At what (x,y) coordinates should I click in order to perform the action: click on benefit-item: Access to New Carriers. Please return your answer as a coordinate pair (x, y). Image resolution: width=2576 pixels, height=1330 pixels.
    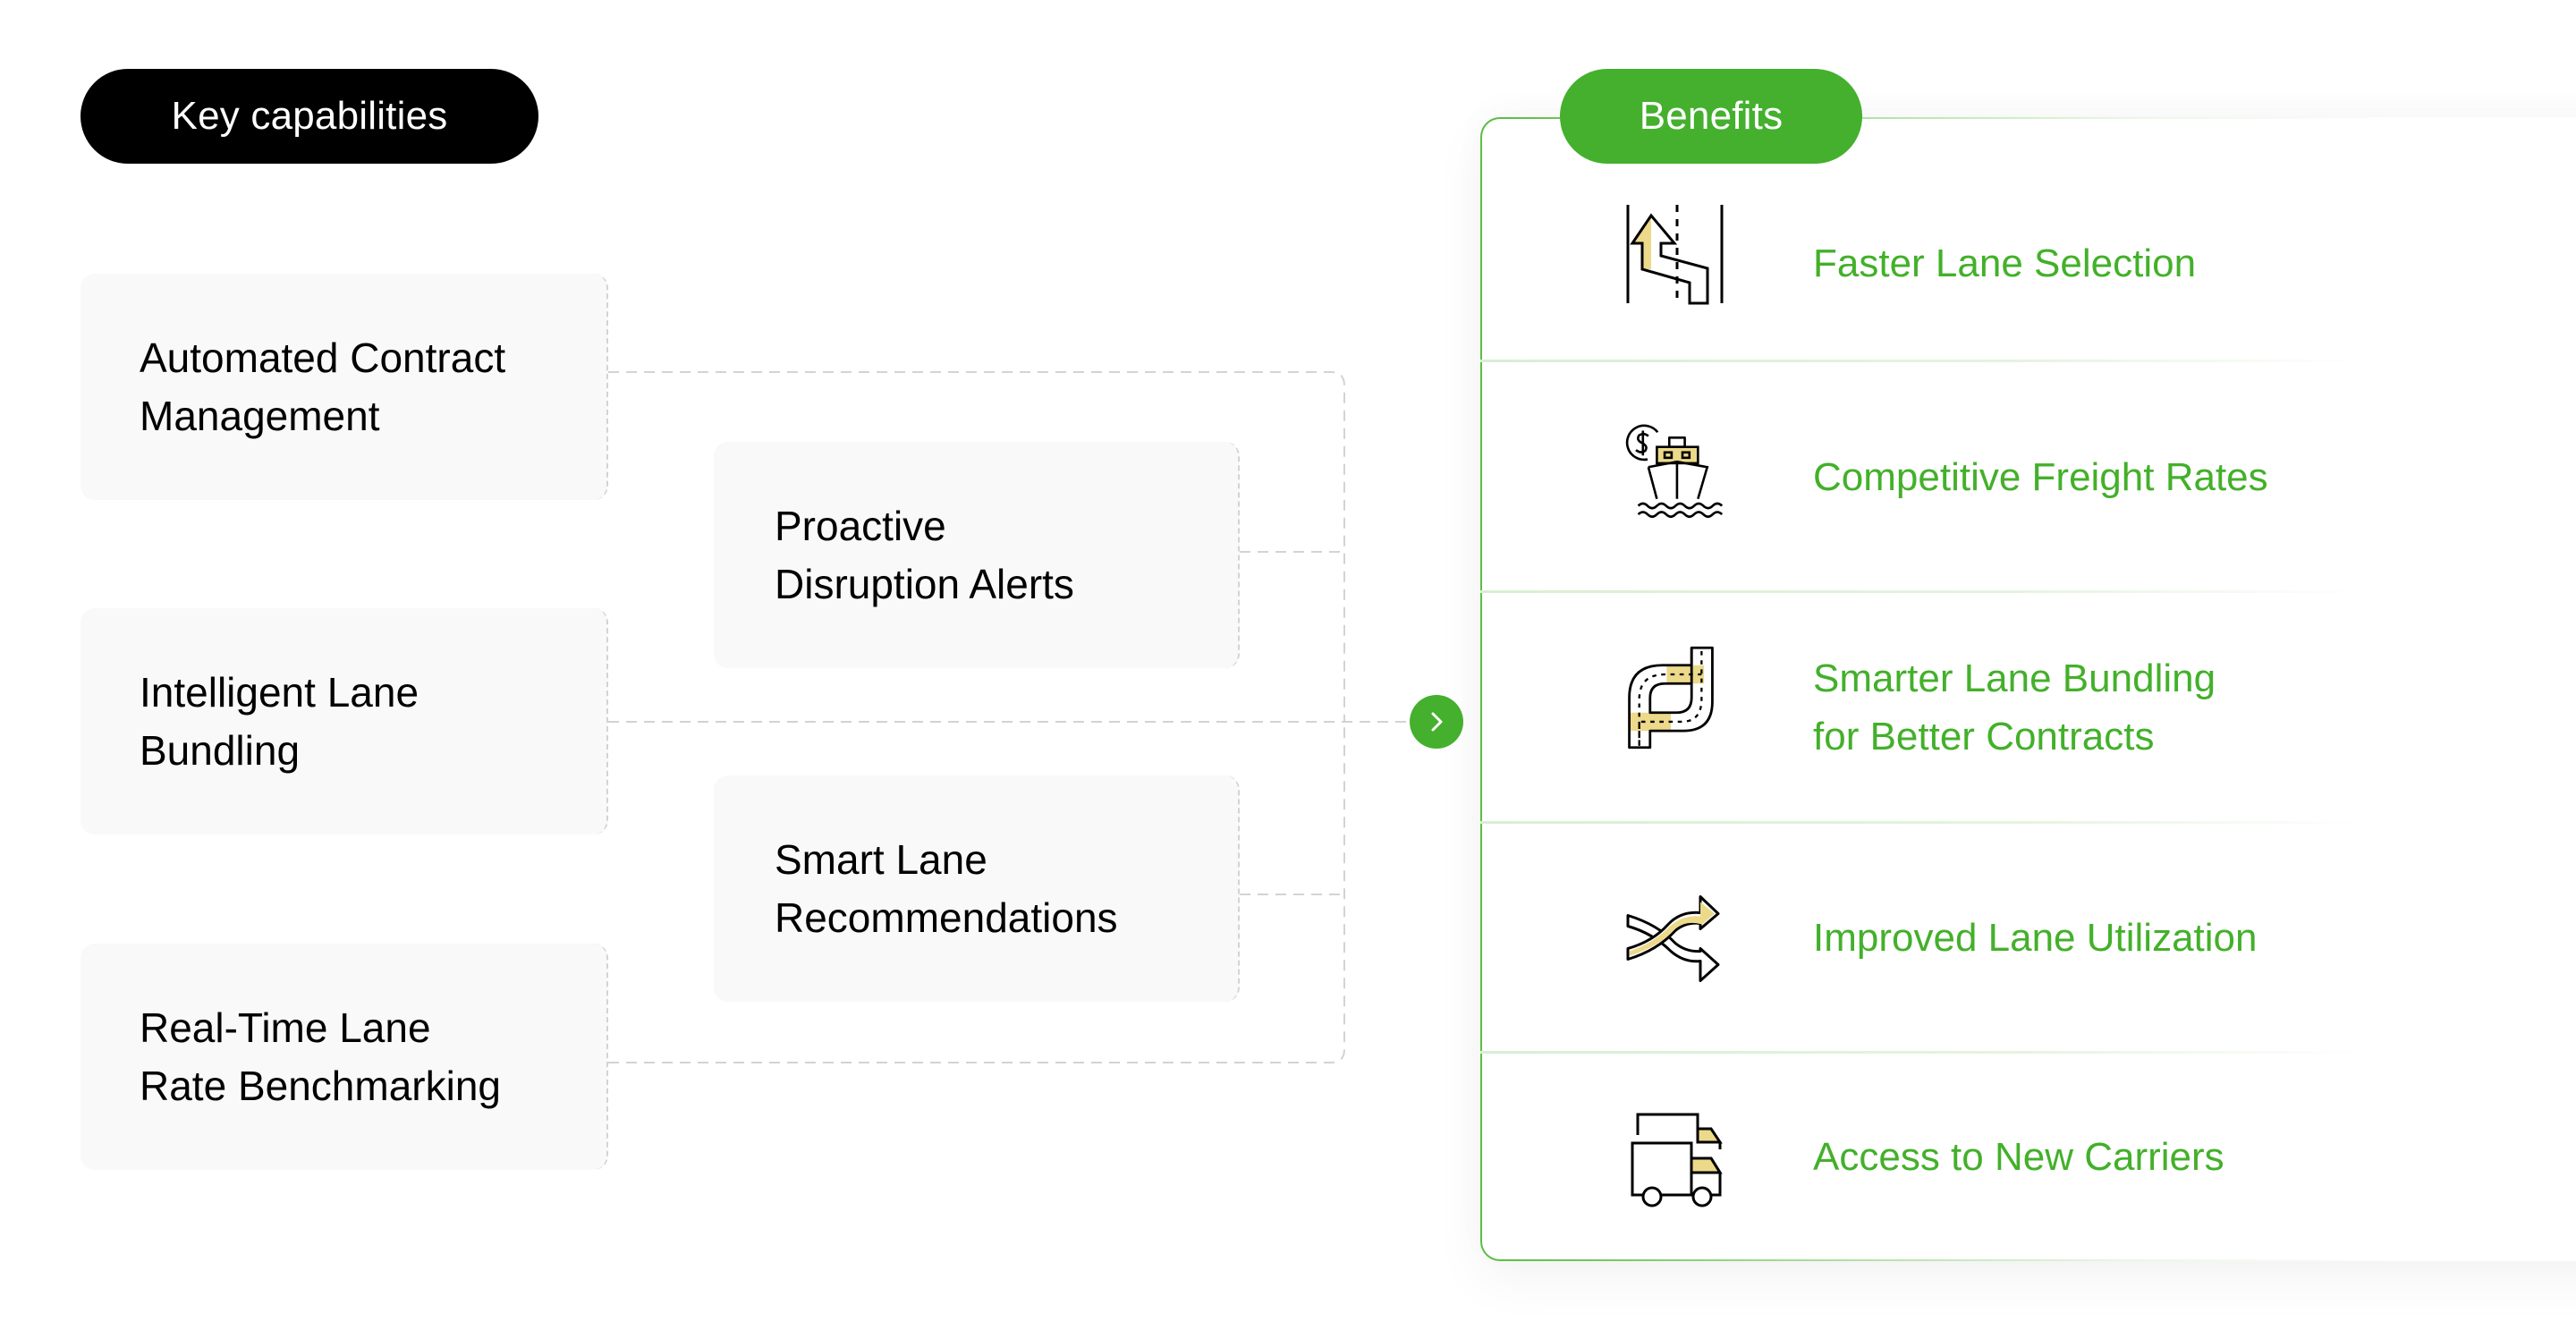
    Looking at the image, I should click on (2017, 1157).